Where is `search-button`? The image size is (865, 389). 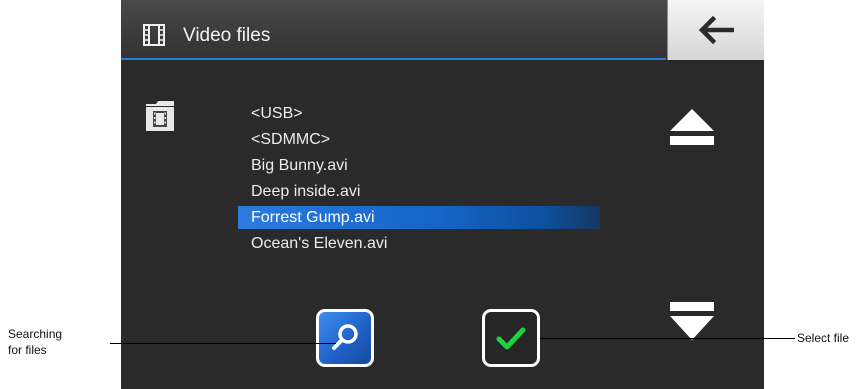 search-button is located at coordinates (345, 338).